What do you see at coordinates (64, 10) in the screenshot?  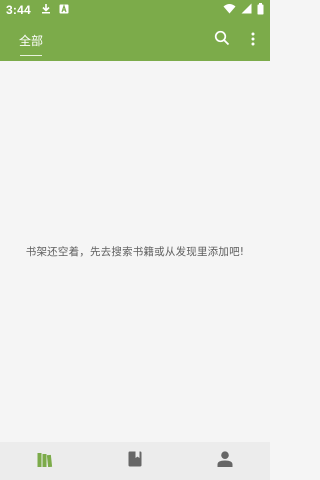 I see `a-notification-icon` at bounding box center [64, 10].